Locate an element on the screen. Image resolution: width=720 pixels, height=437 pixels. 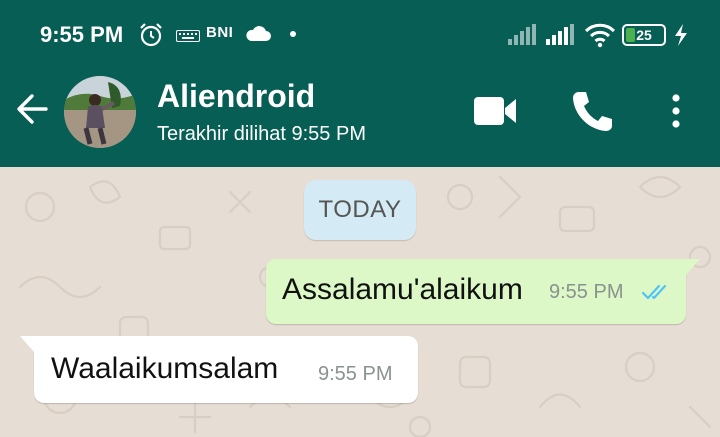
read-receipt-icon is located at coordinates (654, 292).